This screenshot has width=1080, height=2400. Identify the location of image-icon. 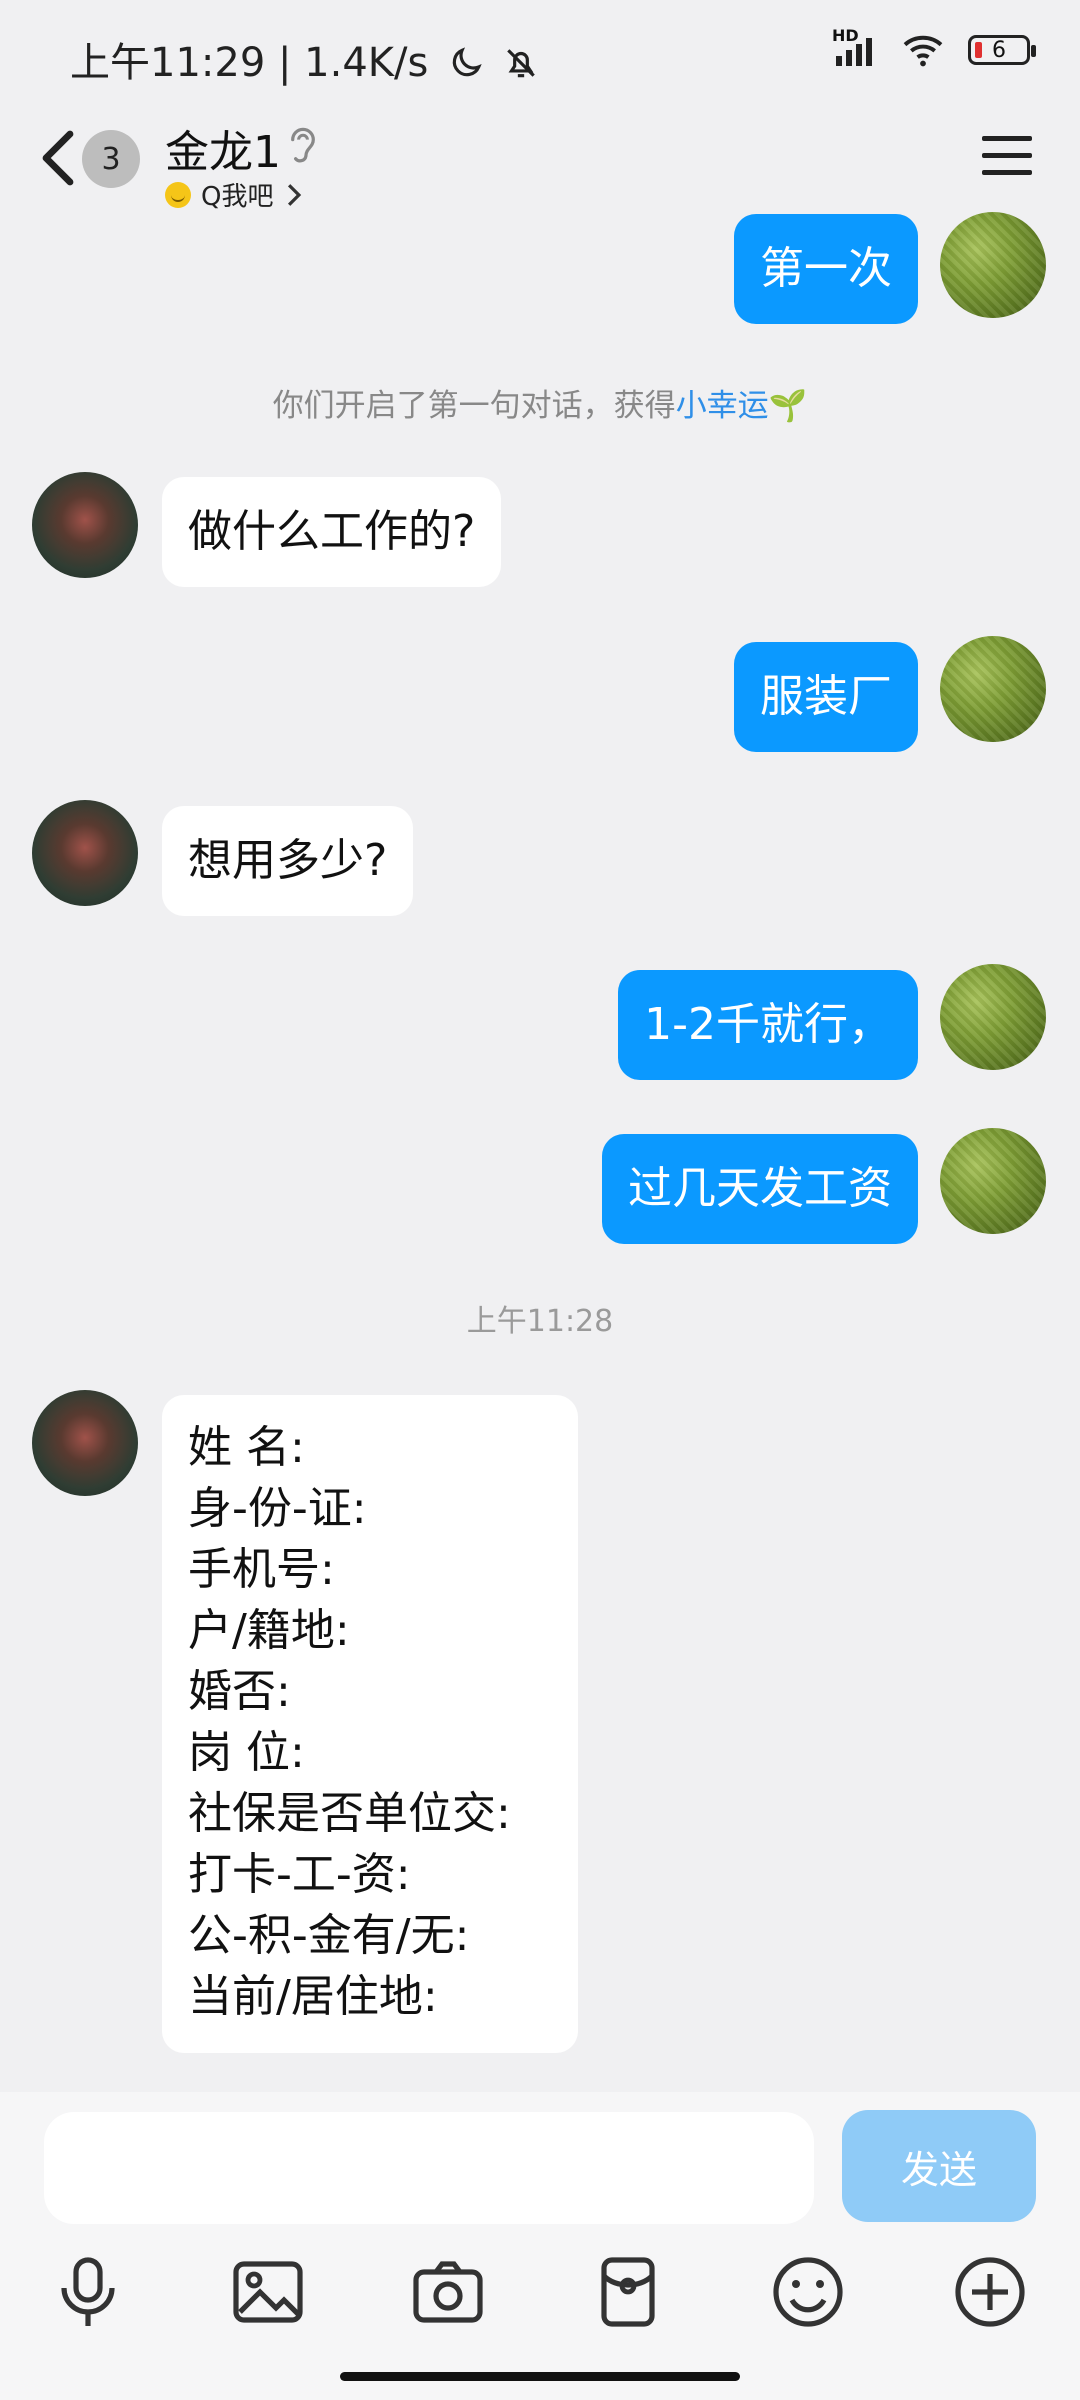
(268, 2292).